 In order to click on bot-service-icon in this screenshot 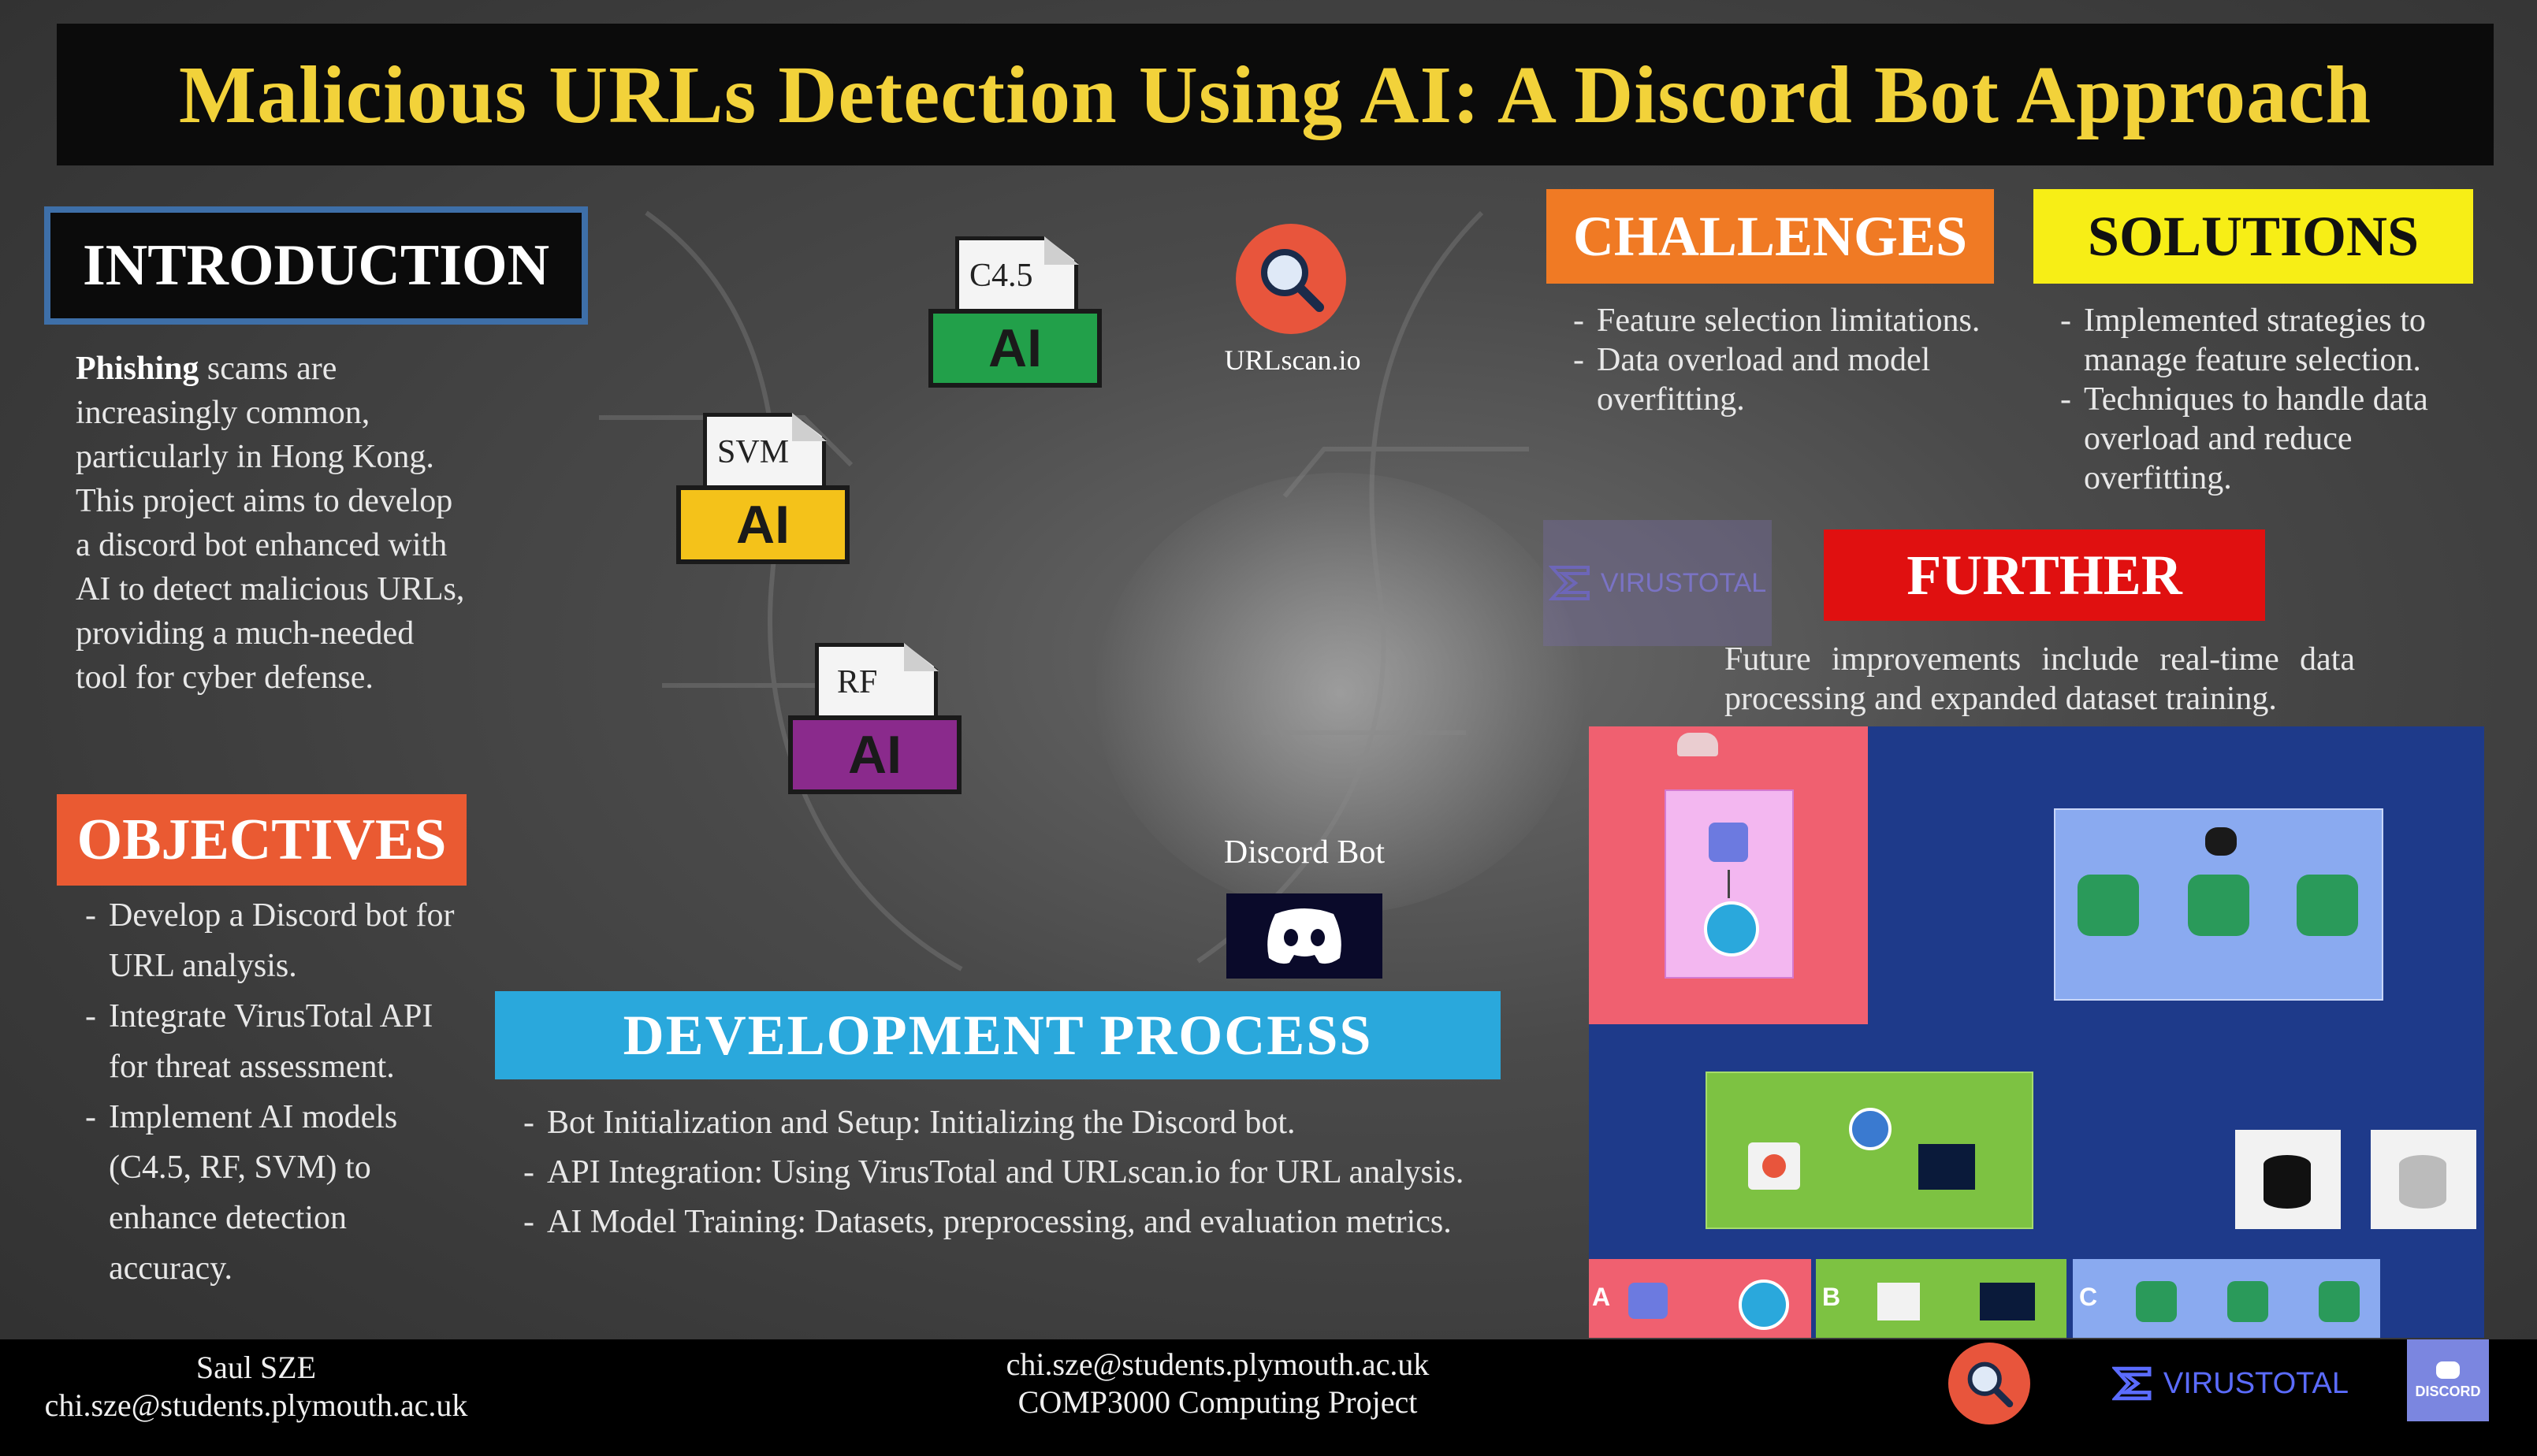, I will do `click(1731, 928)`.